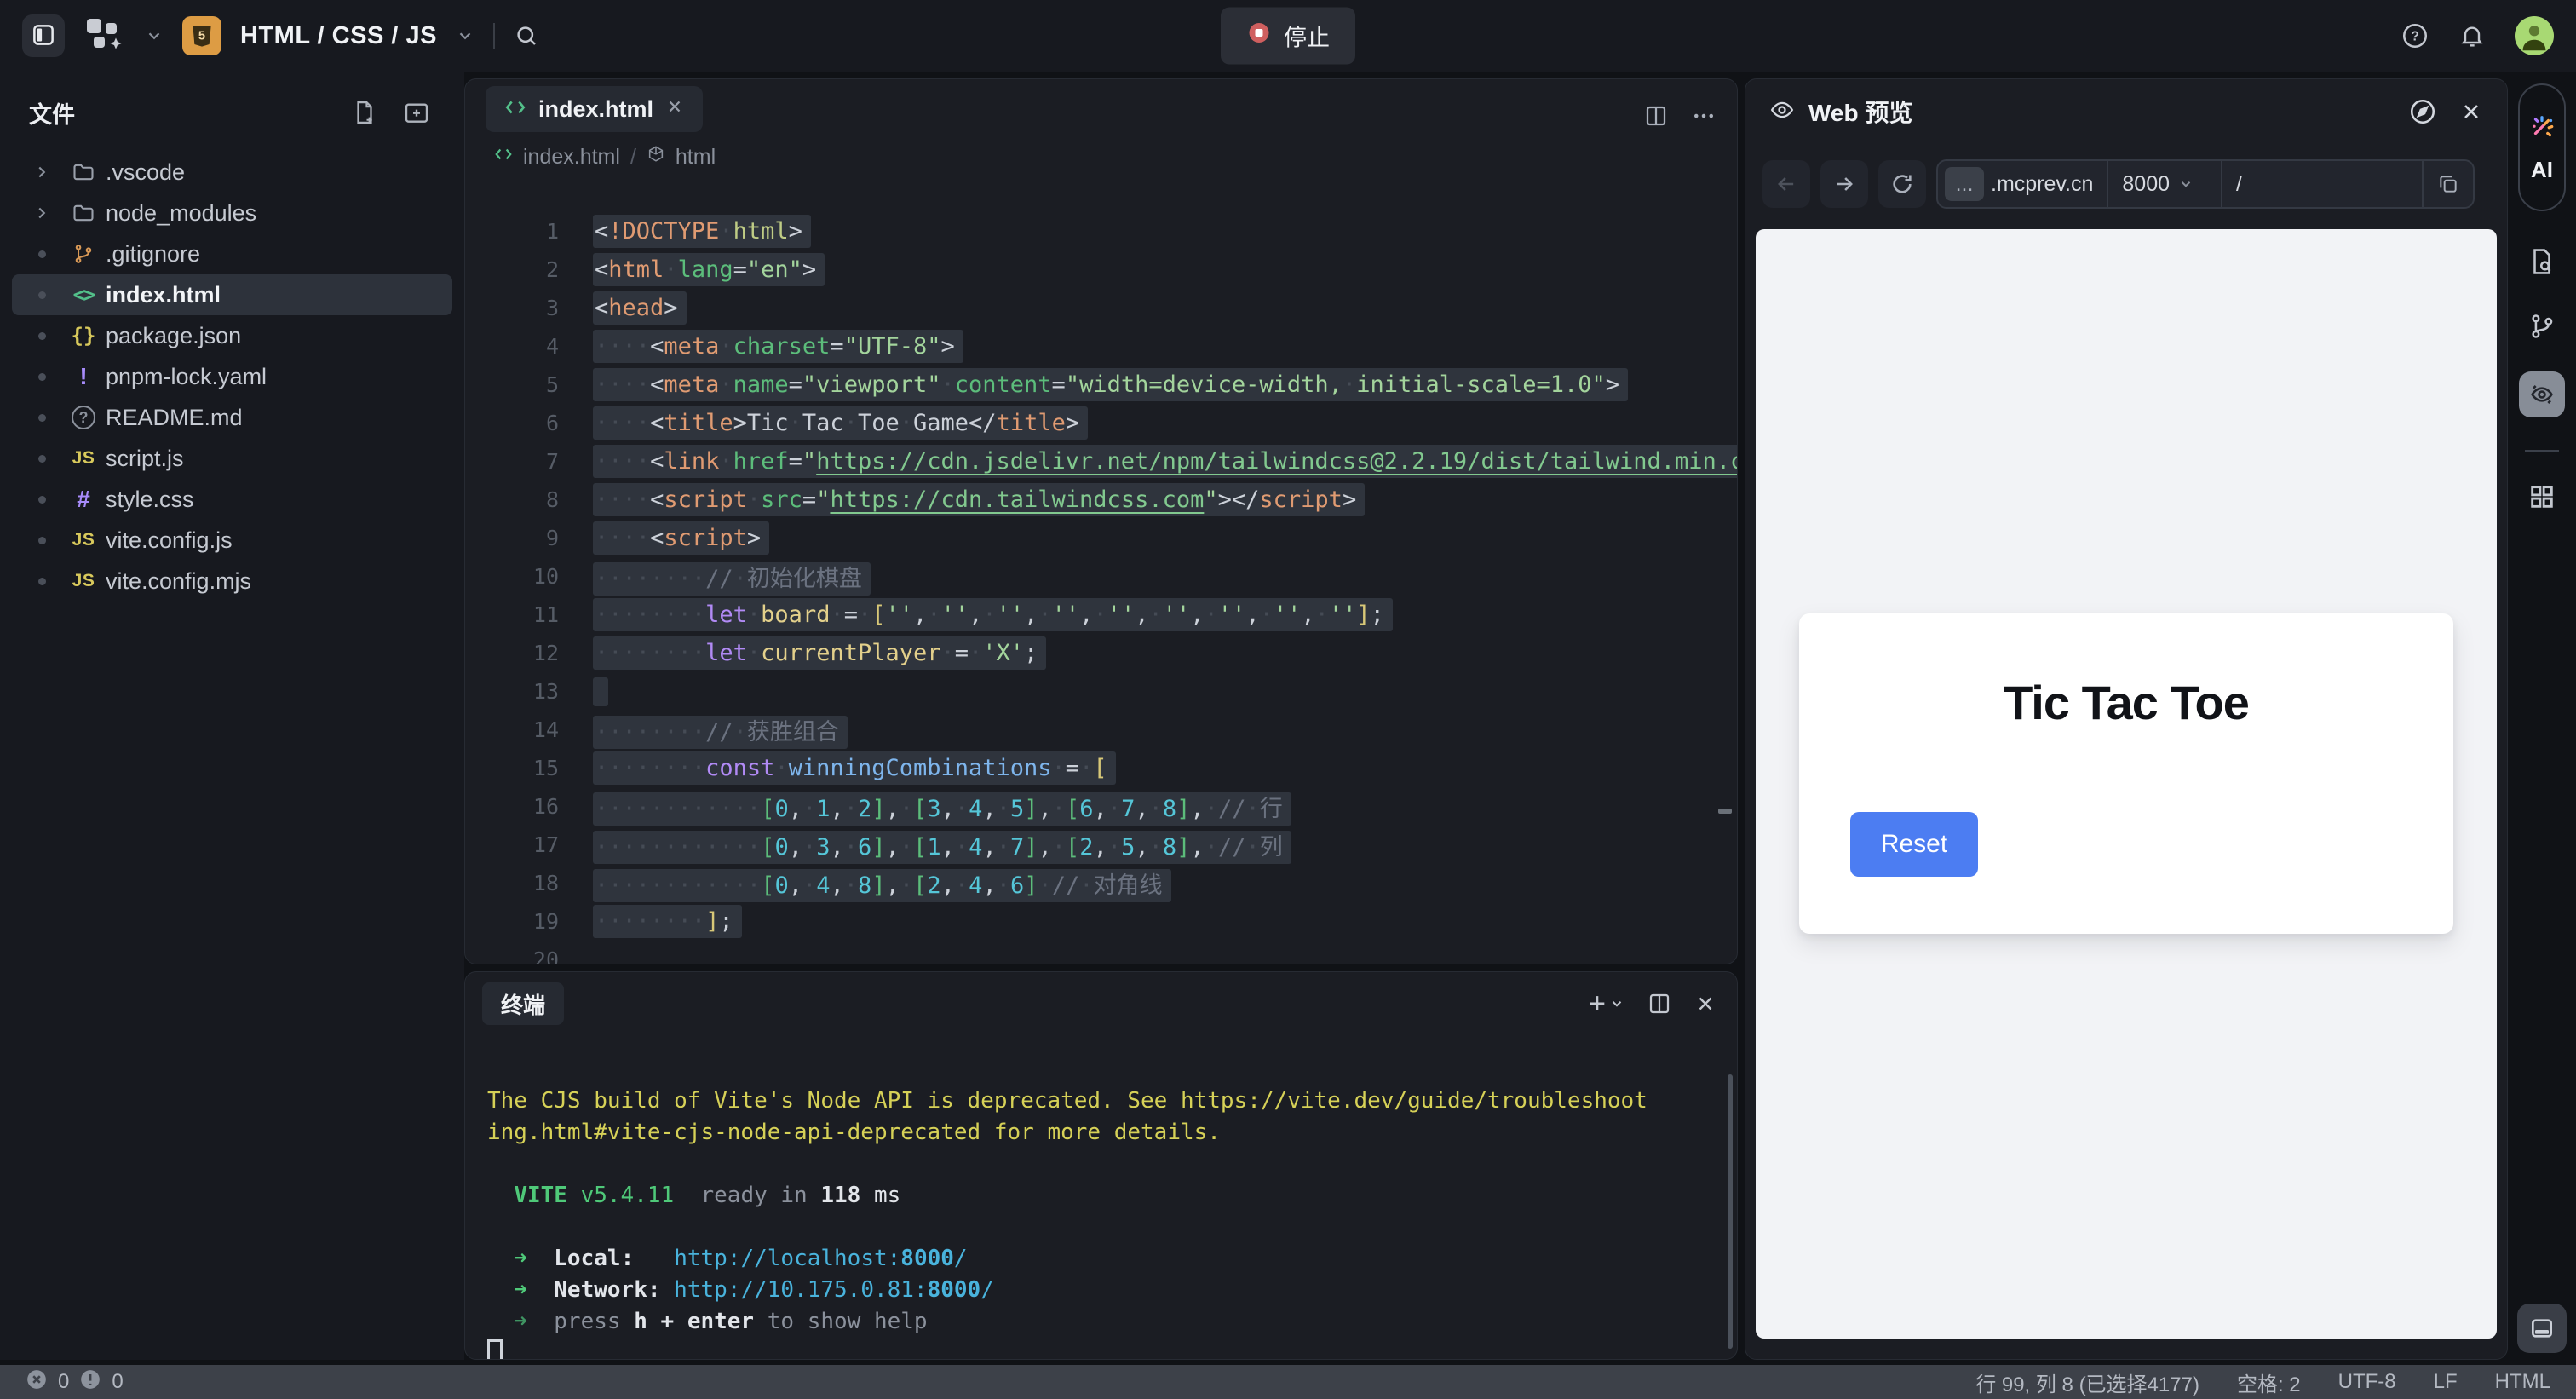 This screenshot has width=2576, height=1399. Describe the element at coordinates (595, 109) in the screenshot. I see `tab-index-html: index.html` at that location.